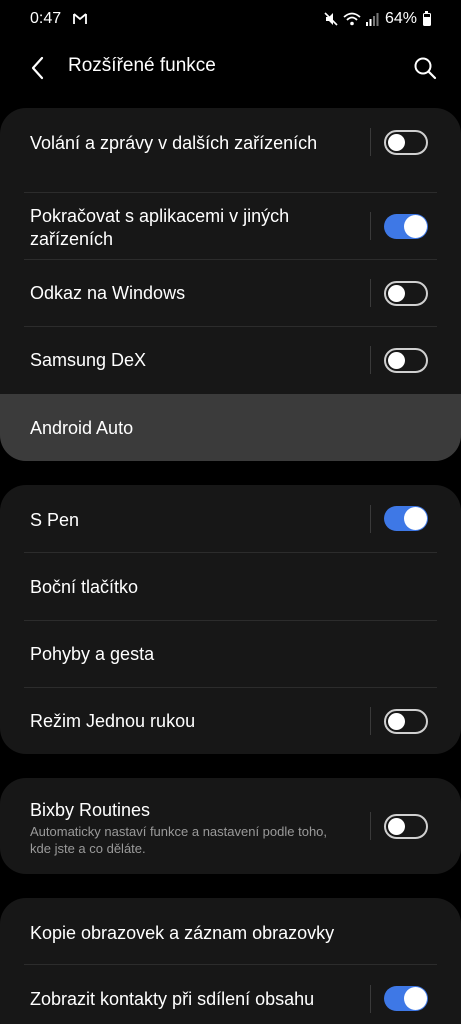 The image size is (461, 1024). What do you see at coordinates (142, 65) in the screenshot?
I see `page-title: Rozšířené funkce` at bounding box center [142, 65].